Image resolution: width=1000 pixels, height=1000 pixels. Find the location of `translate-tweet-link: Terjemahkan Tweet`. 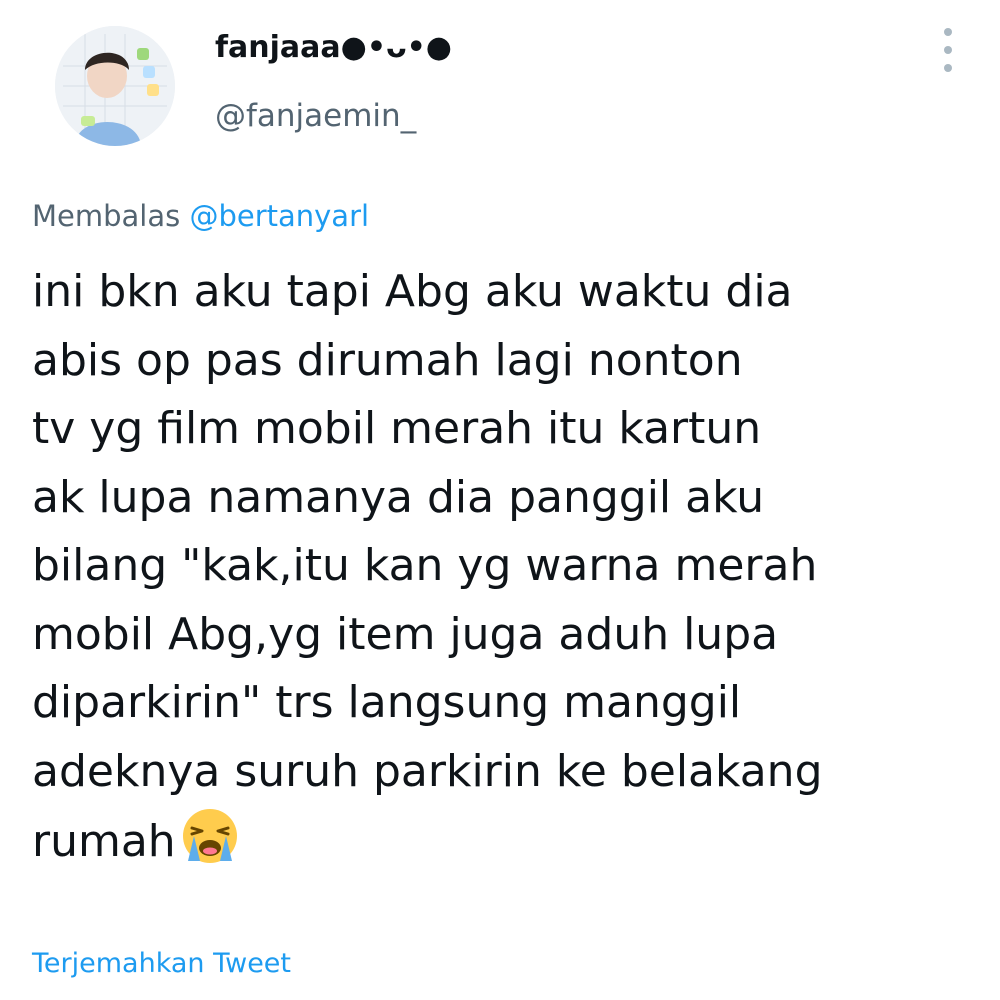

translate-tweet-link: Terjemahkan Tweet is located at coordinates (161, 964).